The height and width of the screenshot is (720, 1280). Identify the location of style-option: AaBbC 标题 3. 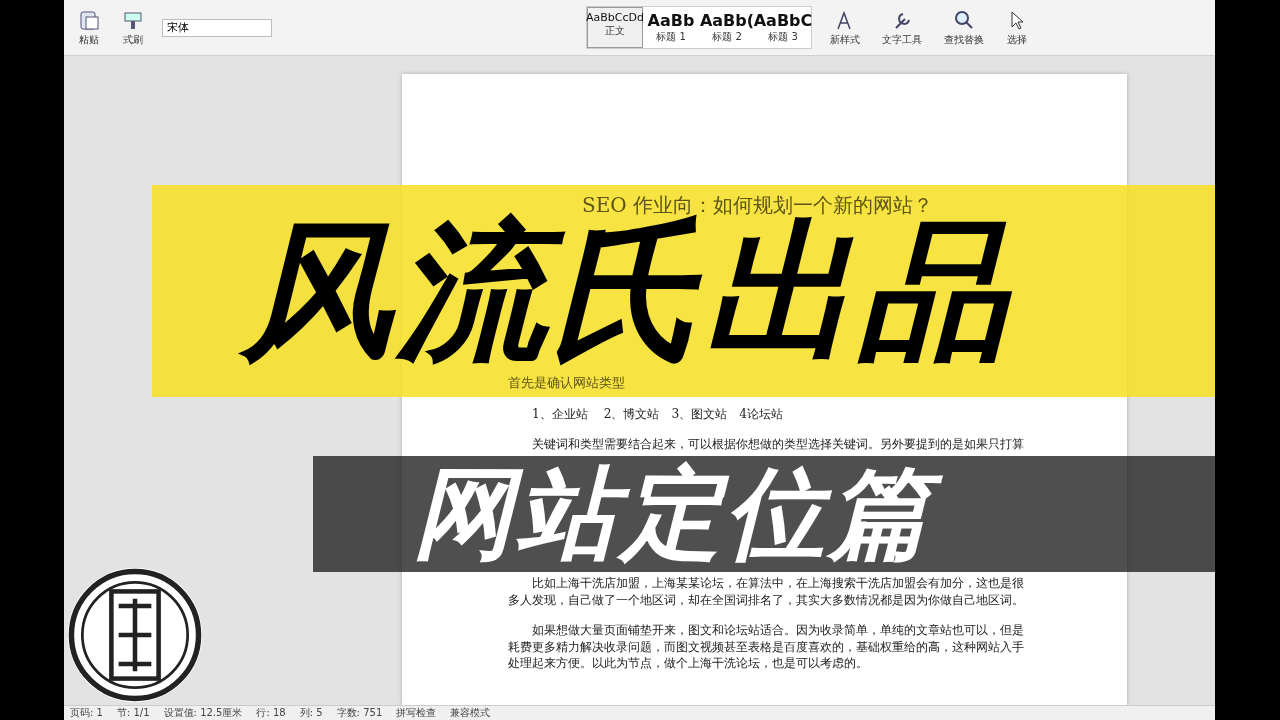
(783, 27).